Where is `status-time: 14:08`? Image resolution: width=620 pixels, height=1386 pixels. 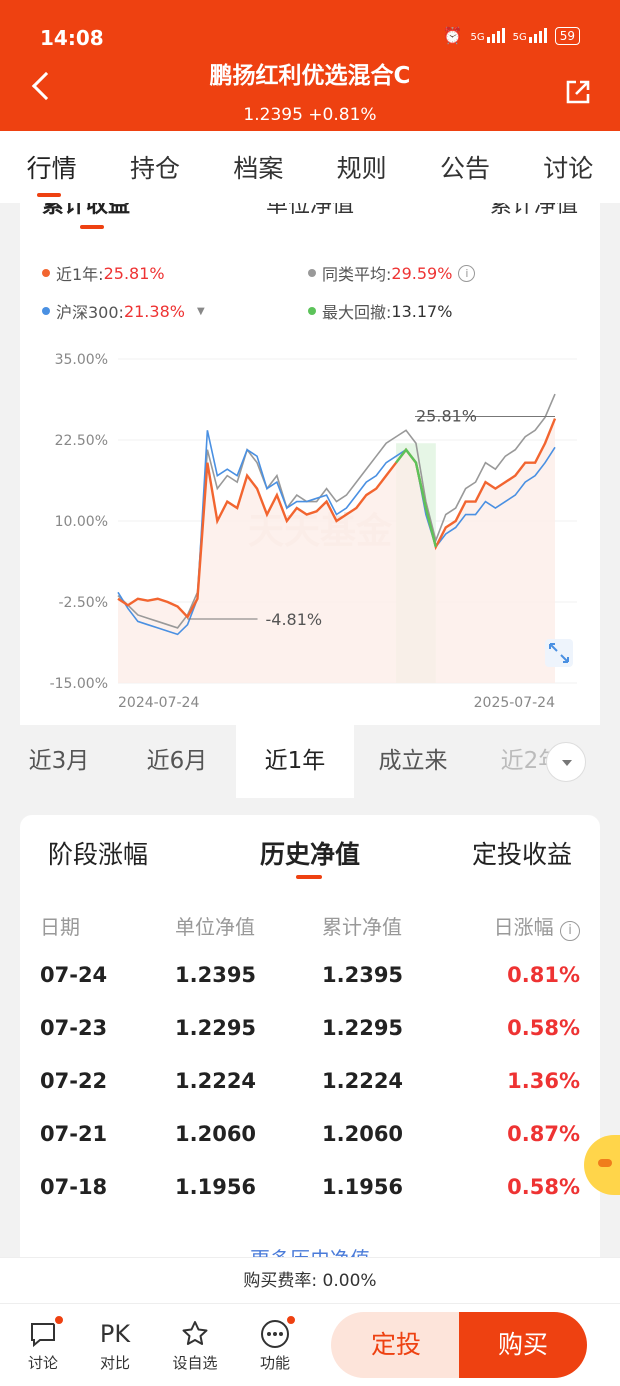 status-time: 14:08 is located at coordinates (72, 38).